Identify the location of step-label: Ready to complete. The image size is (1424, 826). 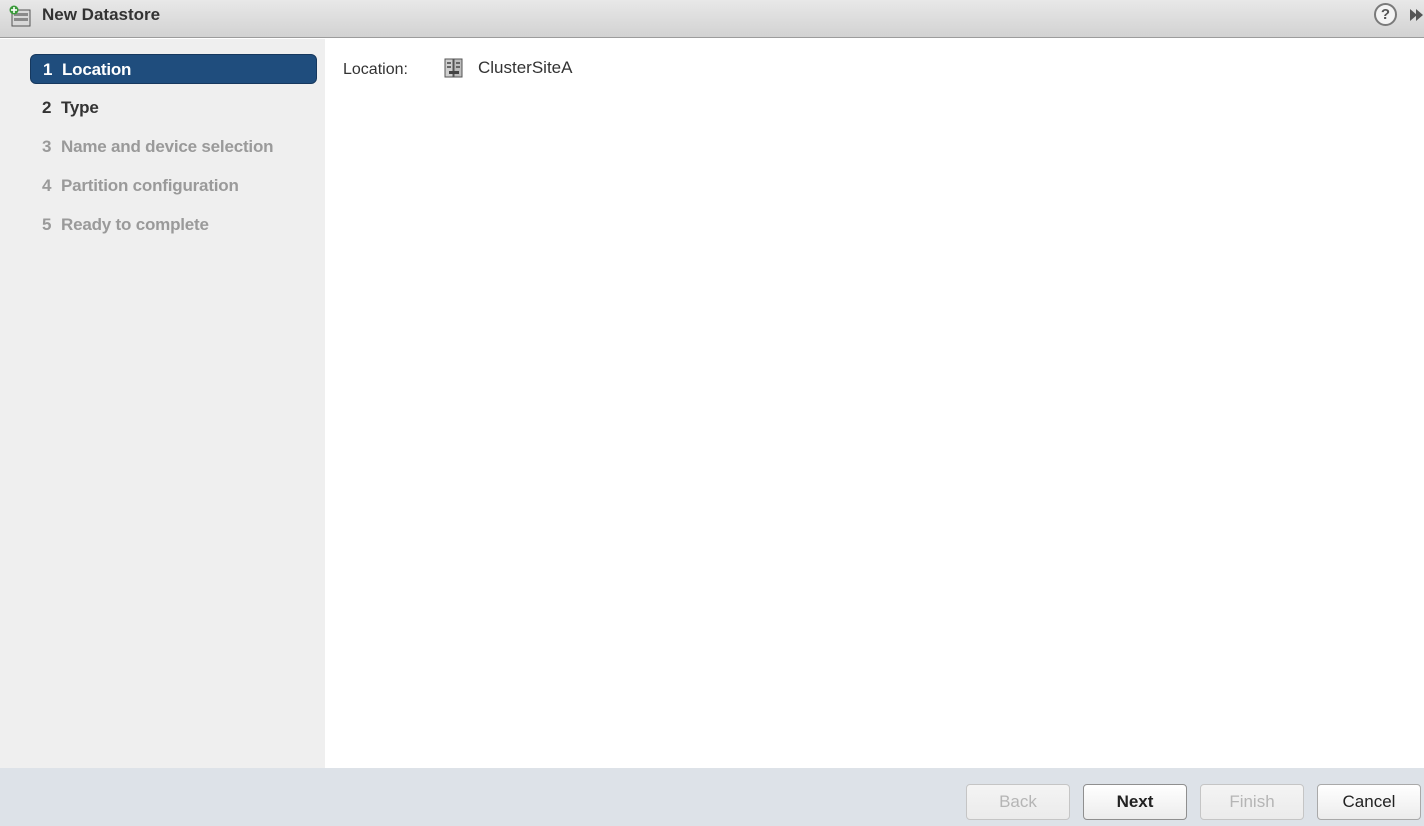
(135, 224).